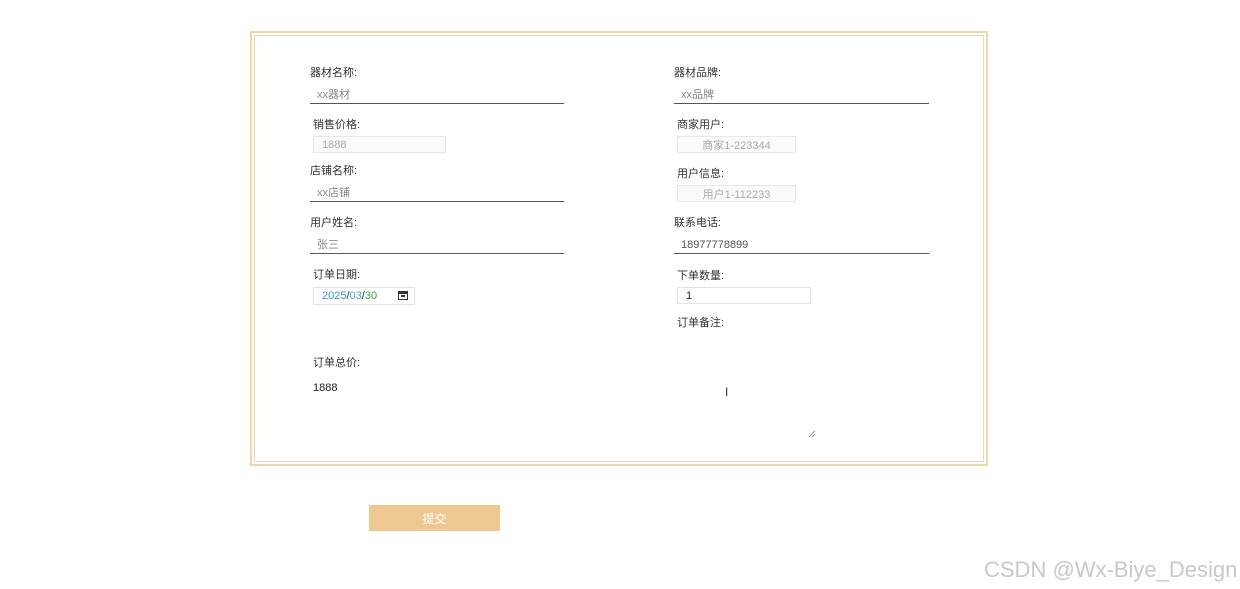 The image size is (1240, 589). Describe the element at coordinates (698, 73) in the screenshot. I see `equipment-brand-label: 器材品牌:` at that location.